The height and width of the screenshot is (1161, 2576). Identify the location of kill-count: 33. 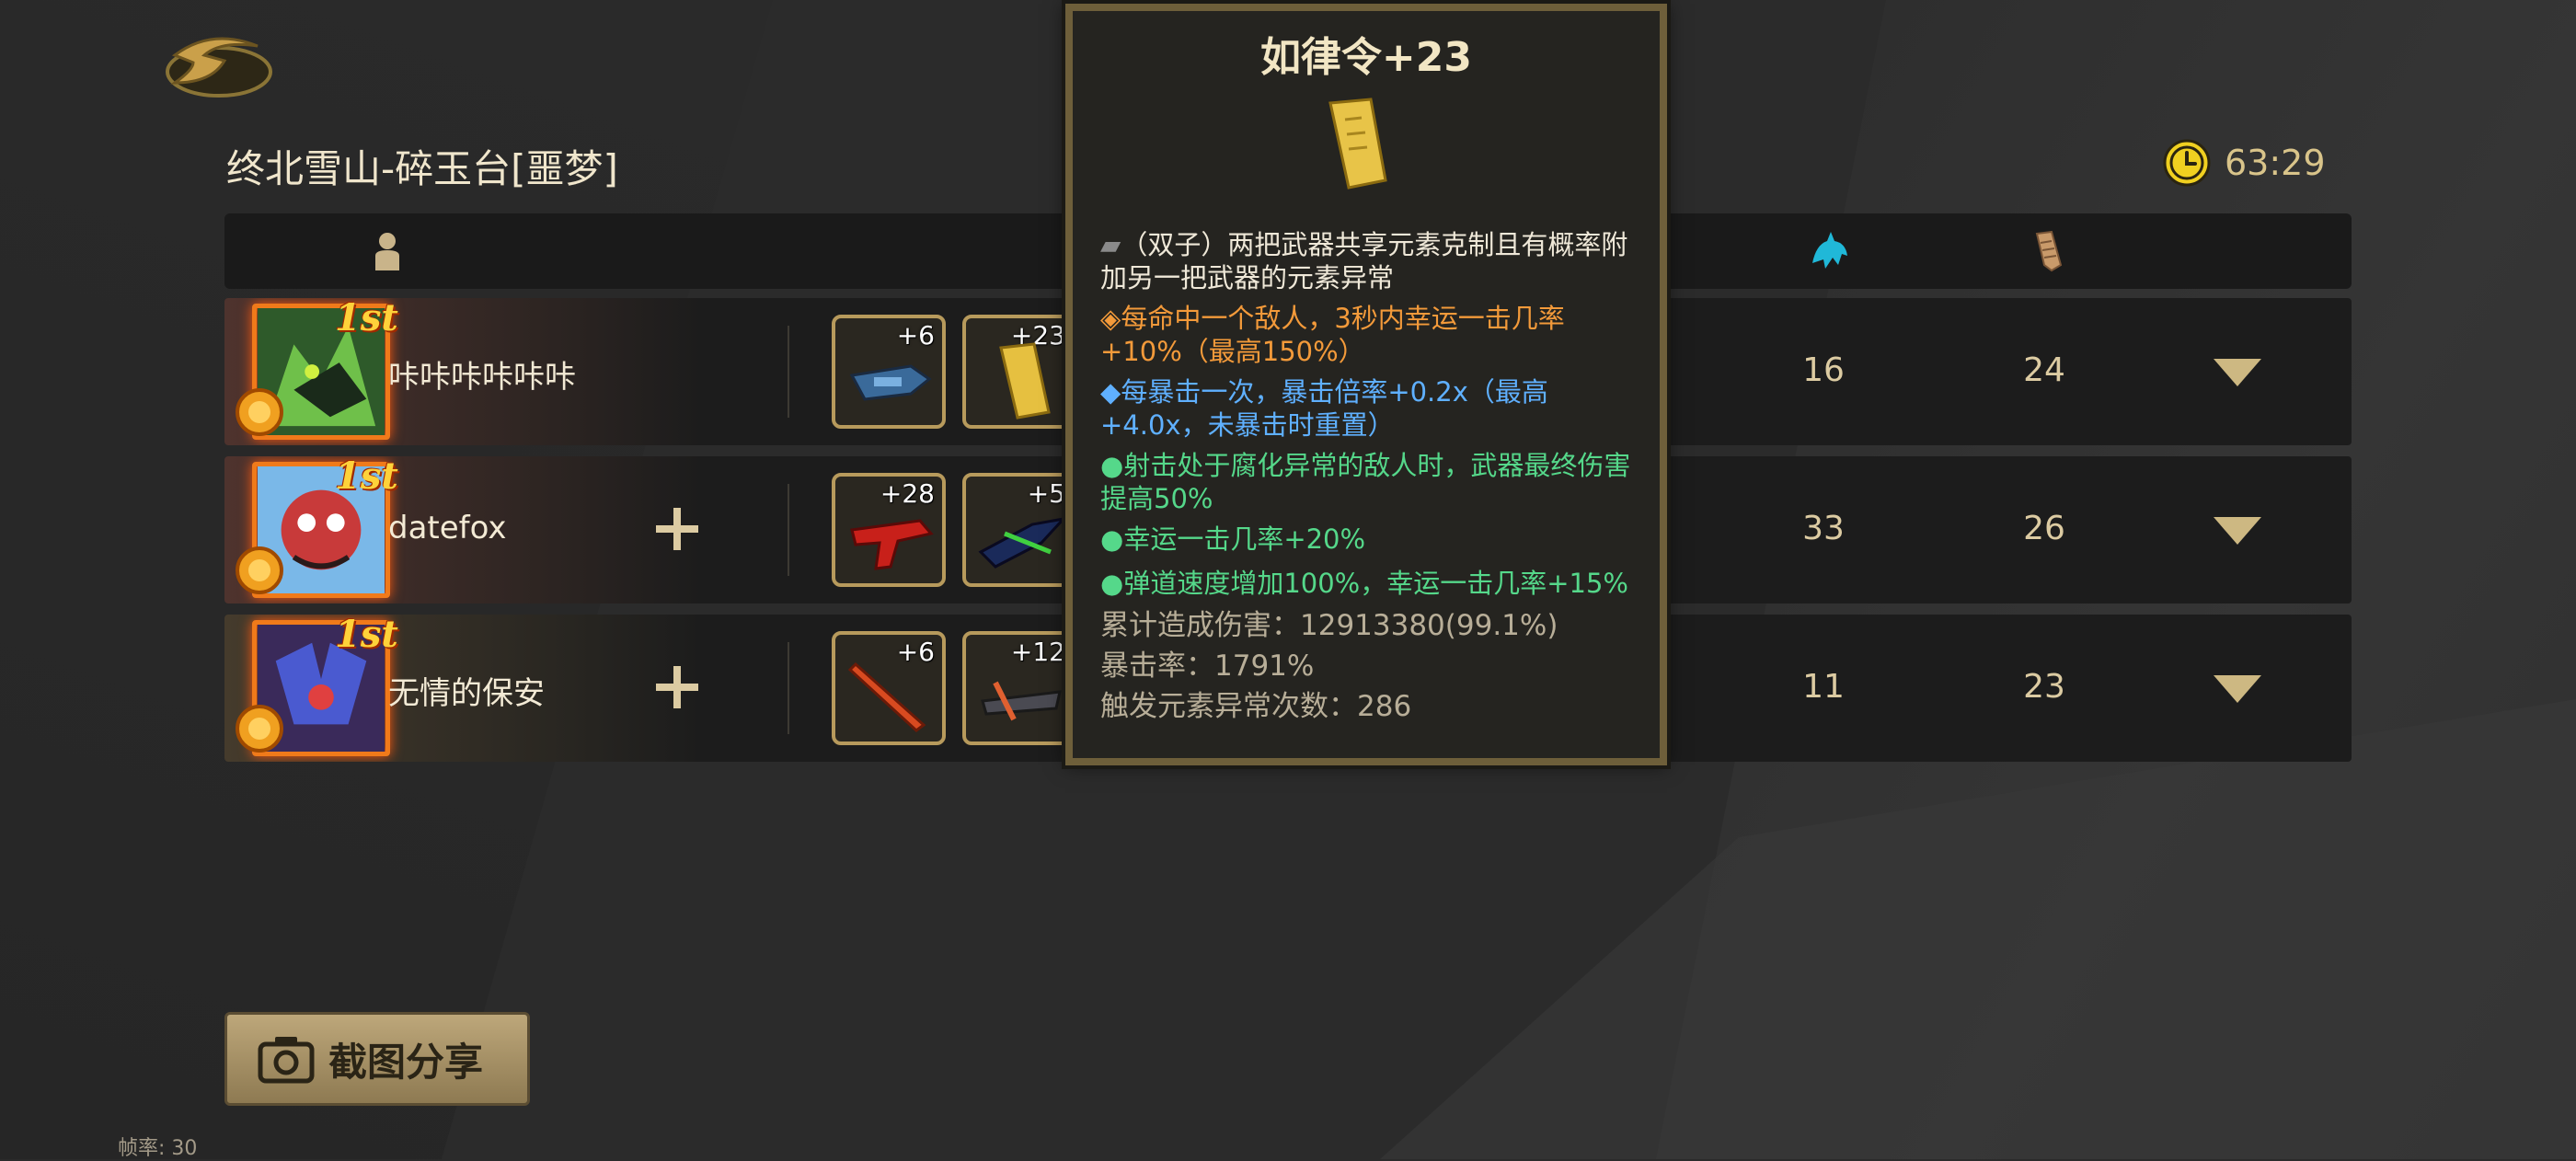
(1823, 529).